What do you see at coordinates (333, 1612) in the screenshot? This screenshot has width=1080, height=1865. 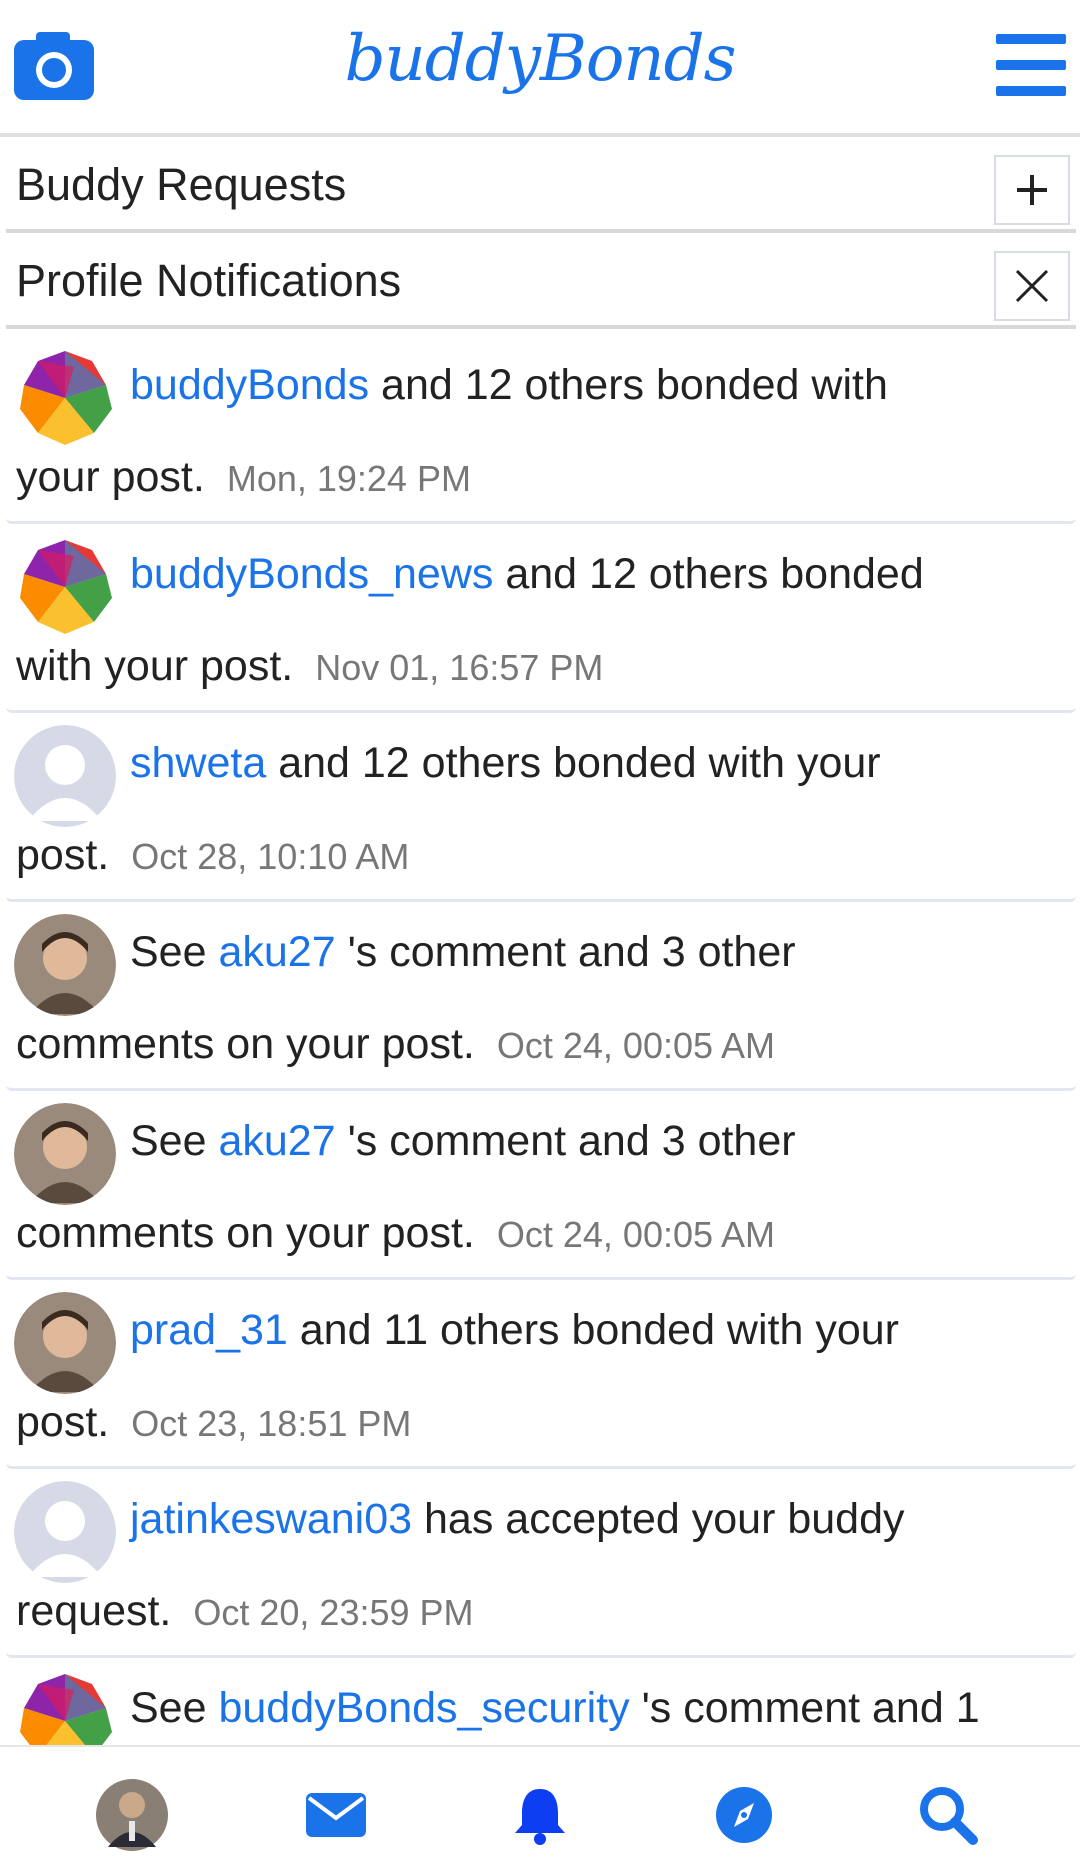 I see `timestamp: Oct 20, 23:59 PM` at bounding box center [333, 1612].